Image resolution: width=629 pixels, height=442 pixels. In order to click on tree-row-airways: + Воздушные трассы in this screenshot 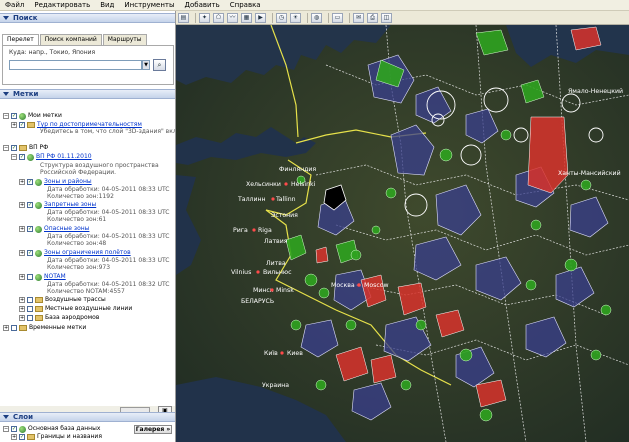, I will do `click(62, 300)`.